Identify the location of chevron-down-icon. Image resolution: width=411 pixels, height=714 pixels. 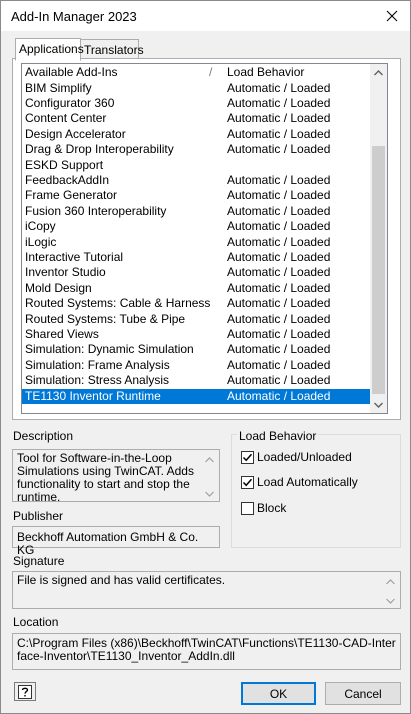
(390, 601).